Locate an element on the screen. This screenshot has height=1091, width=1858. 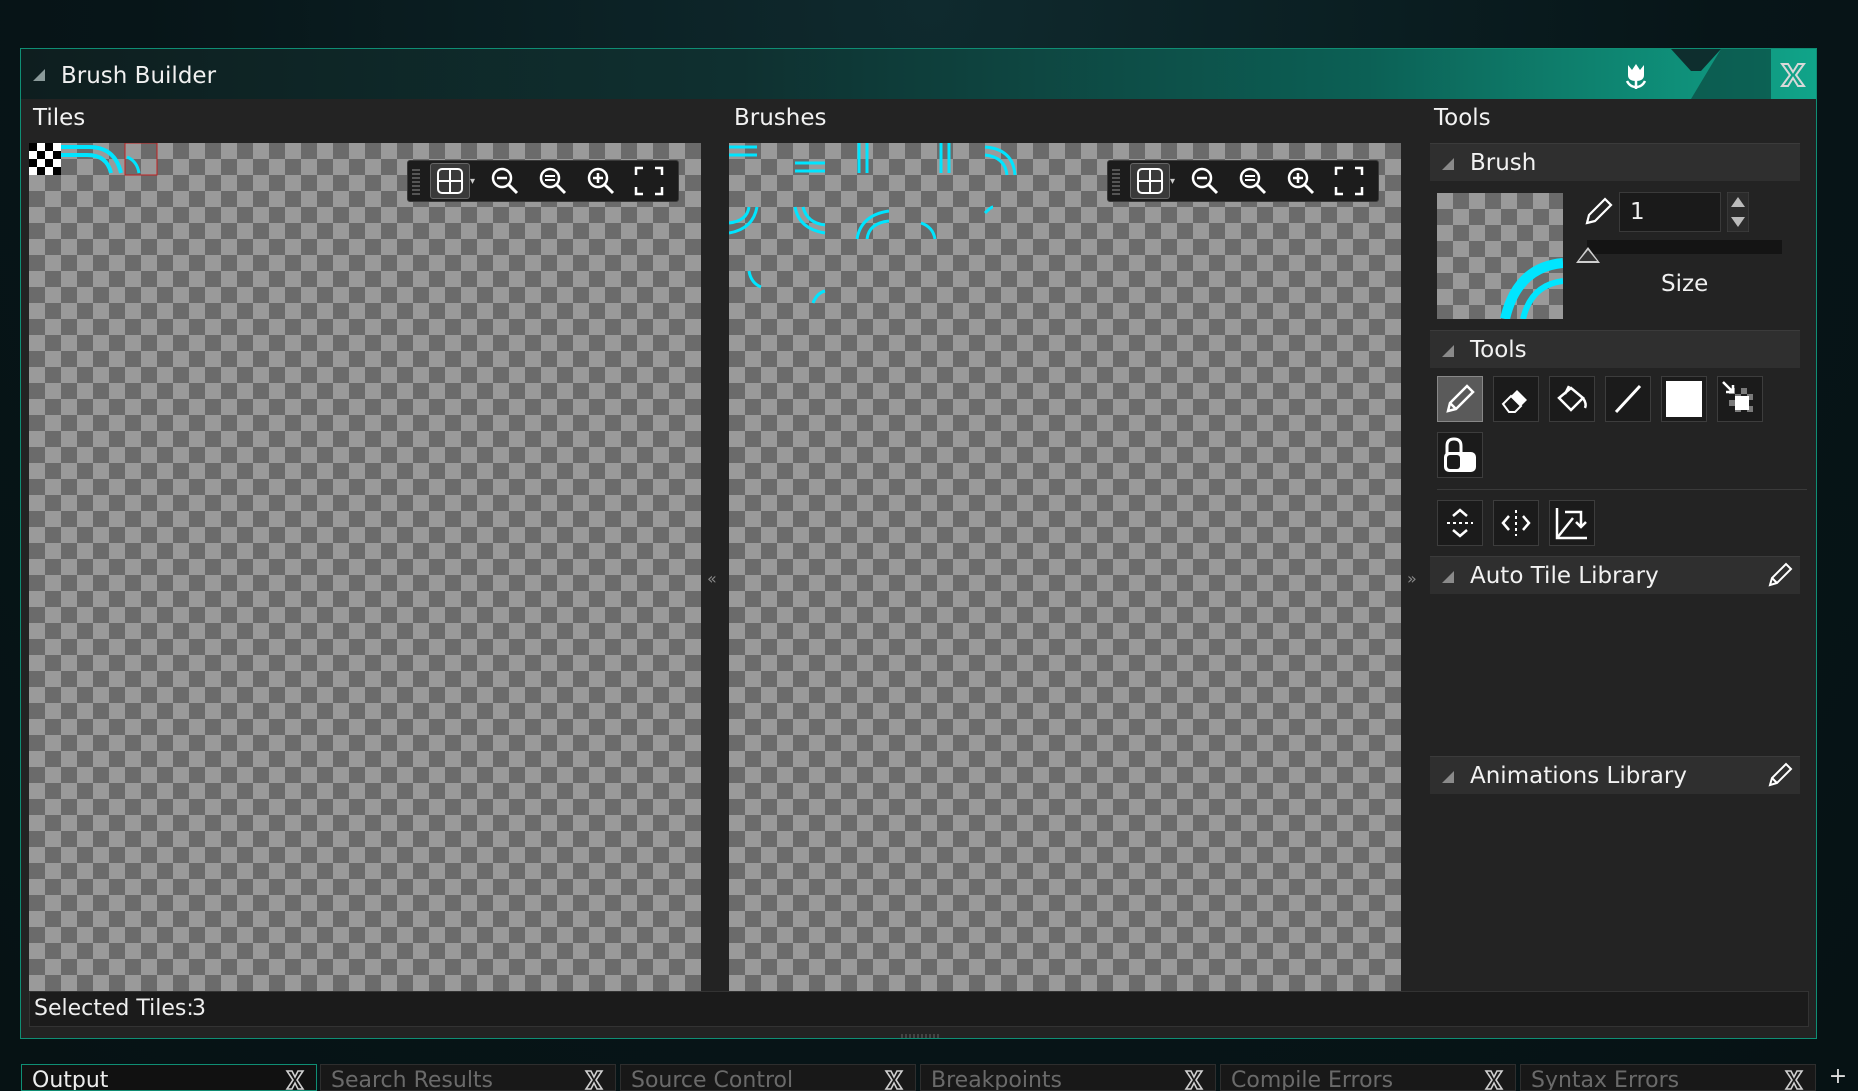
tools-section-header: Tools is located at coordinates (1615, 349).